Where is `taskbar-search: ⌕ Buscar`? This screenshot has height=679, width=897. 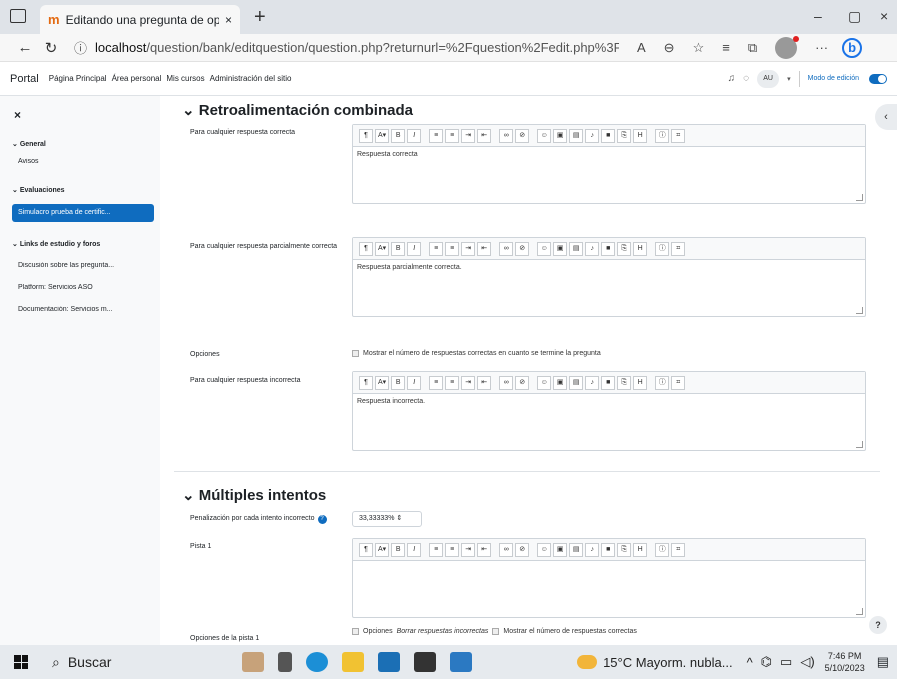 taskbar-search: ⌕ Buscar is located at coordinates (137, 662).